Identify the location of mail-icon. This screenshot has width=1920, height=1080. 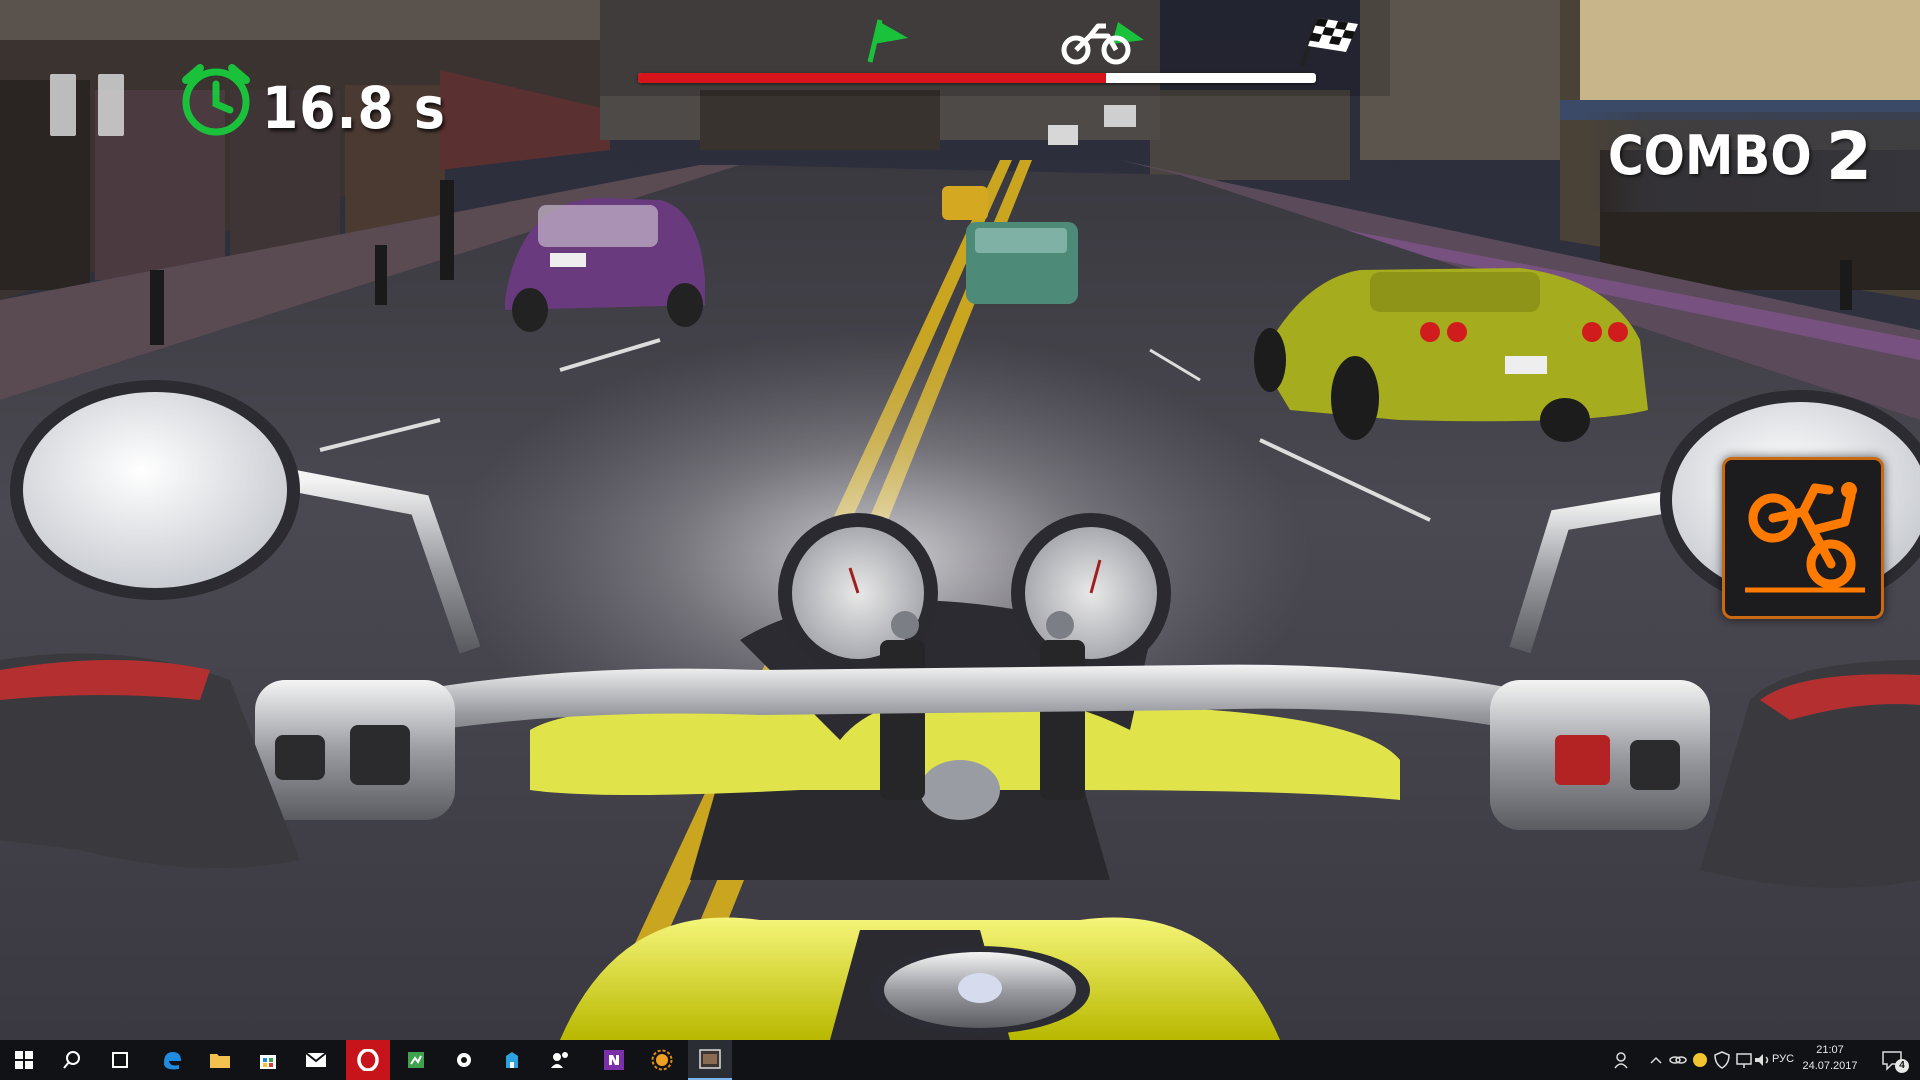
(316, 1059).